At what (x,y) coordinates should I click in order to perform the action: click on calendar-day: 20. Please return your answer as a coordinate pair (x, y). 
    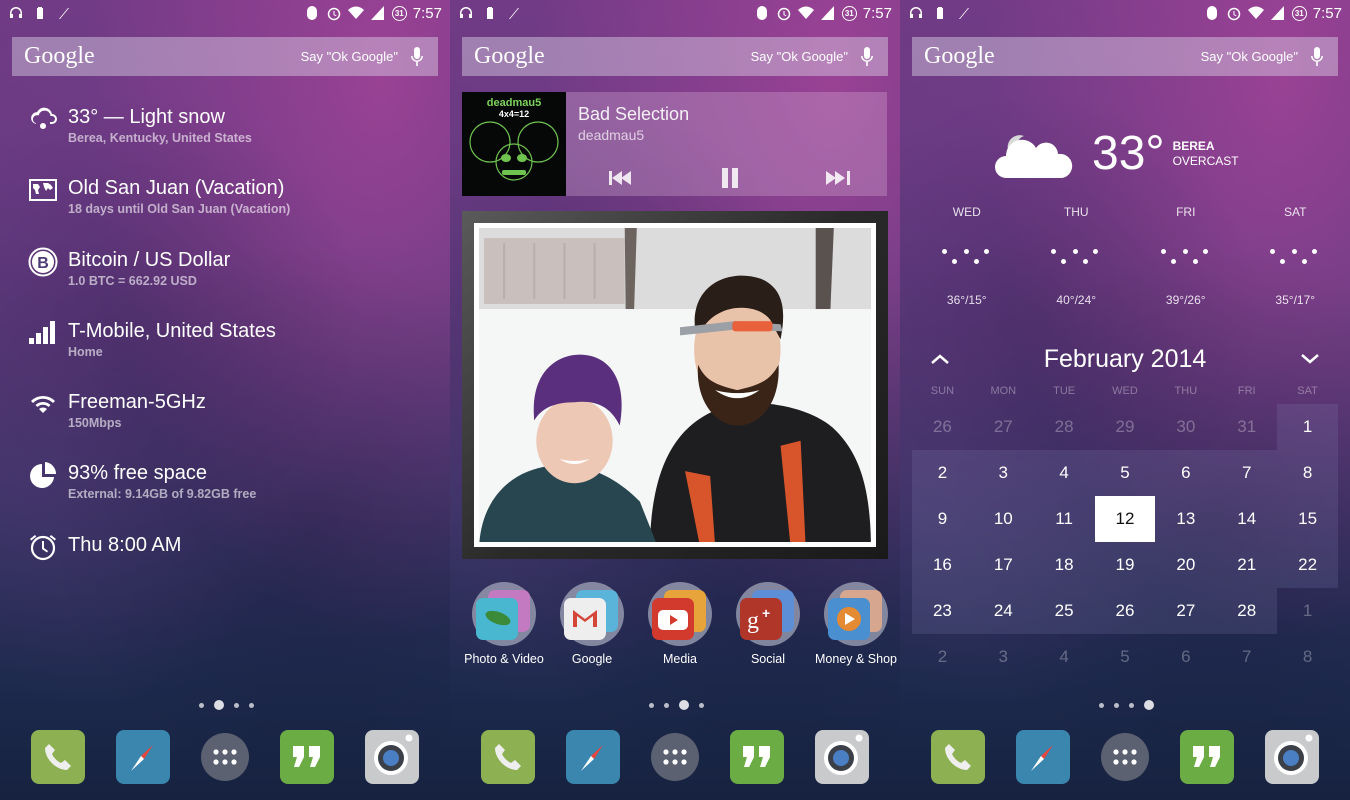
    Looking at the image, I should click on (1186, 565).